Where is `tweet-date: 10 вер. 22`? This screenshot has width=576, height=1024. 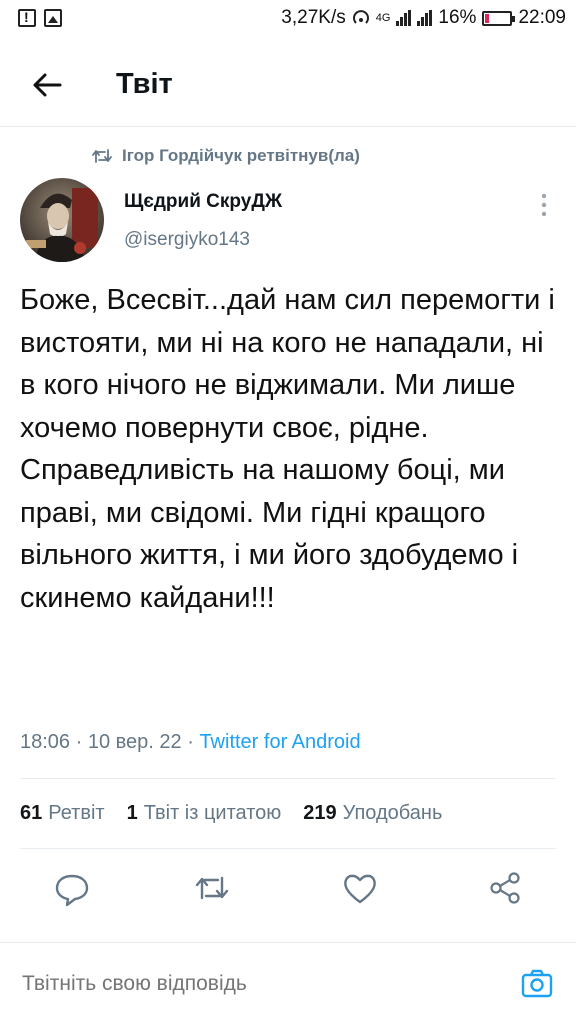 tweet-date: 10 вер. 22 is located at coordinates (134, 742).